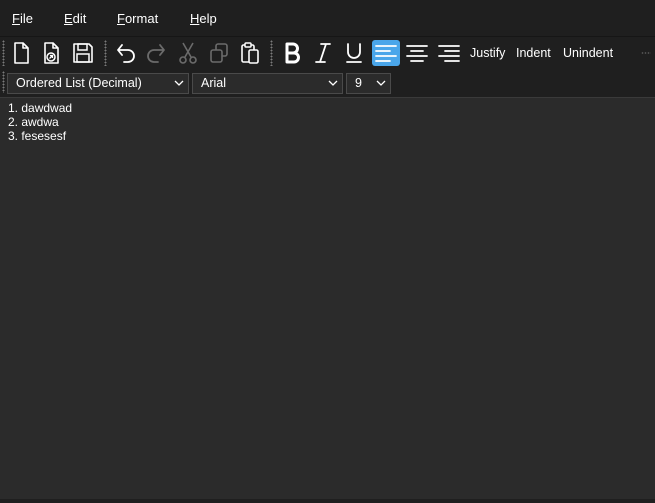 The width and height of the screenshot is (655, 503). Describe the element at coordinates (79, 18) in the screenshot. I see `menu-edit-label: dit` at that location.